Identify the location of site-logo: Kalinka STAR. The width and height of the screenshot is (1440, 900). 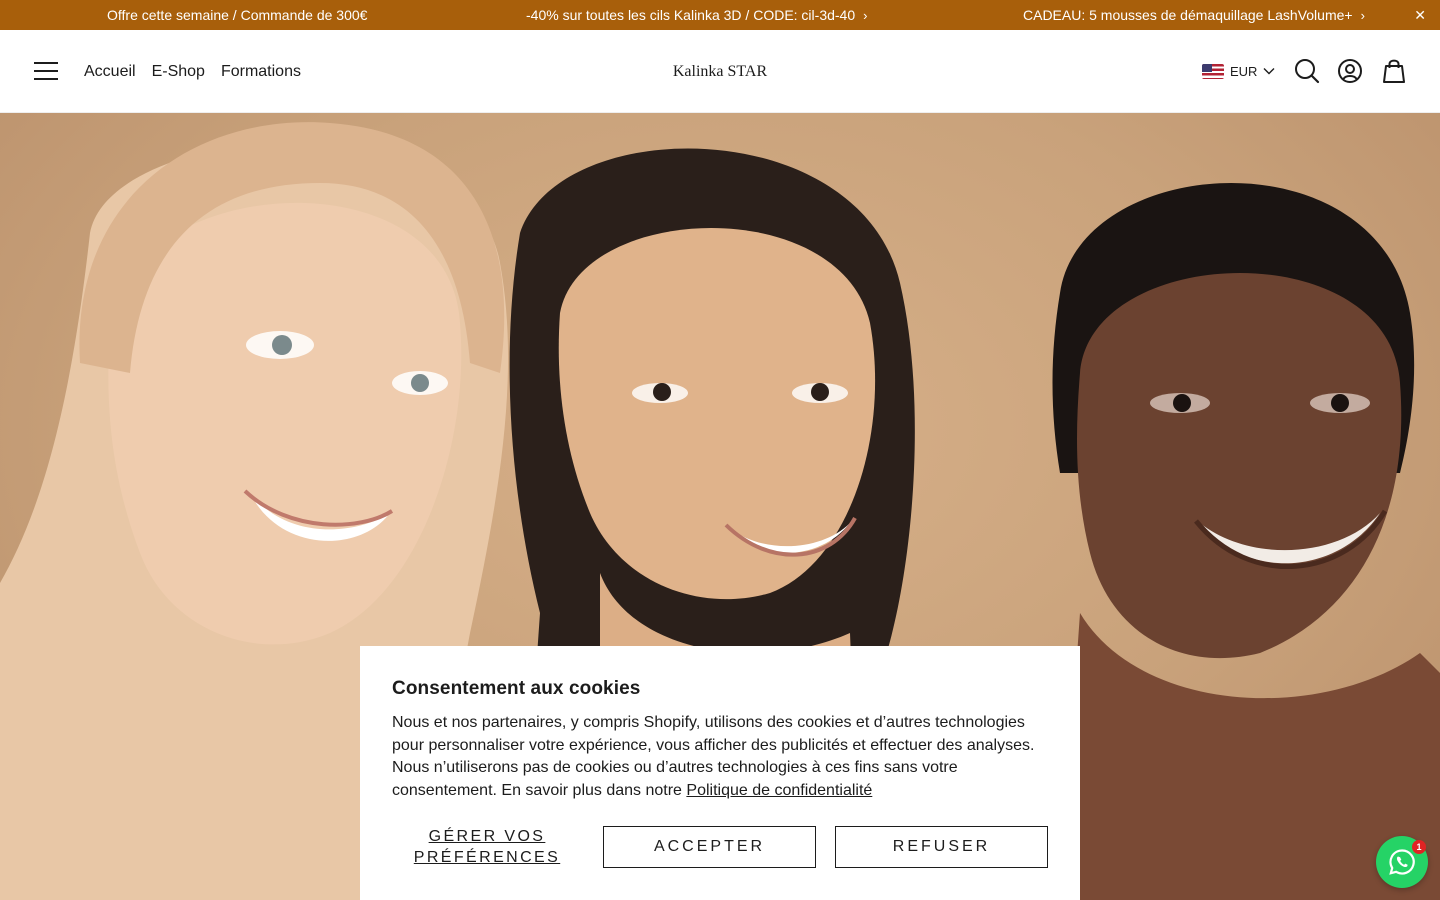
(720, 71).